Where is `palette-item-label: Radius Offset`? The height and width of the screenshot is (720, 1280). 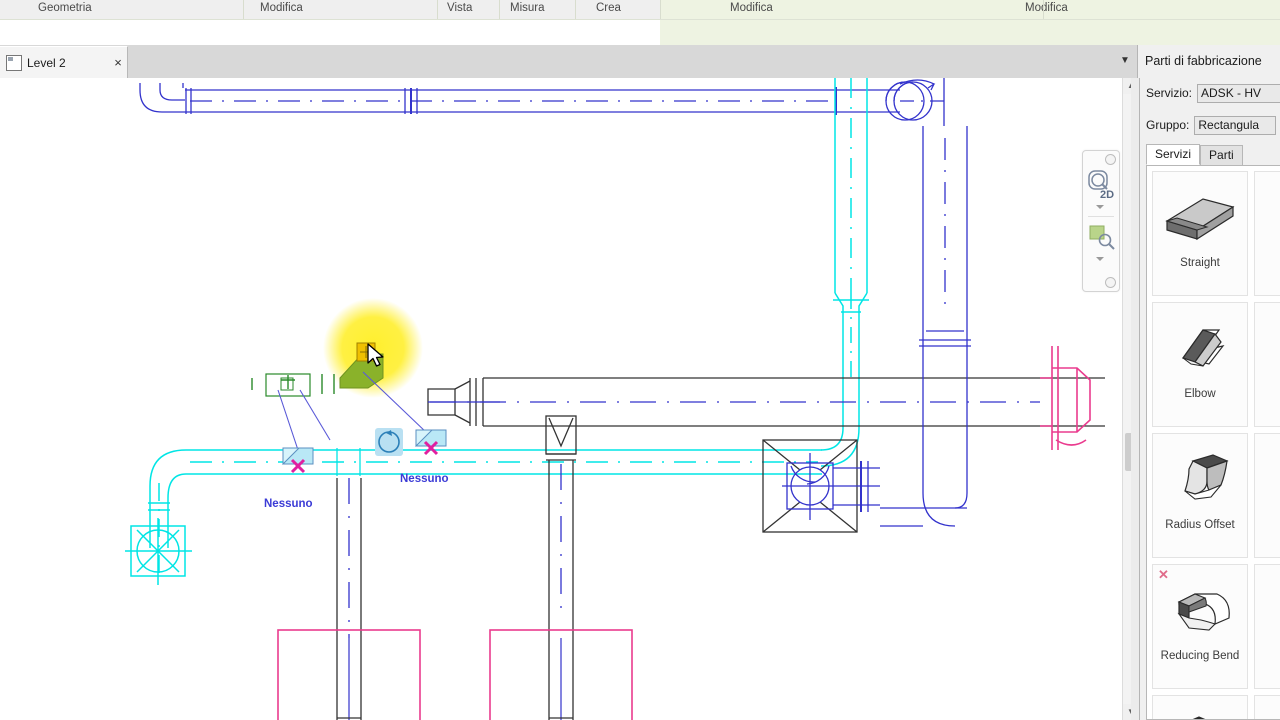 palette-item-label: Radius Offset is located at coordinates (1200, 525).